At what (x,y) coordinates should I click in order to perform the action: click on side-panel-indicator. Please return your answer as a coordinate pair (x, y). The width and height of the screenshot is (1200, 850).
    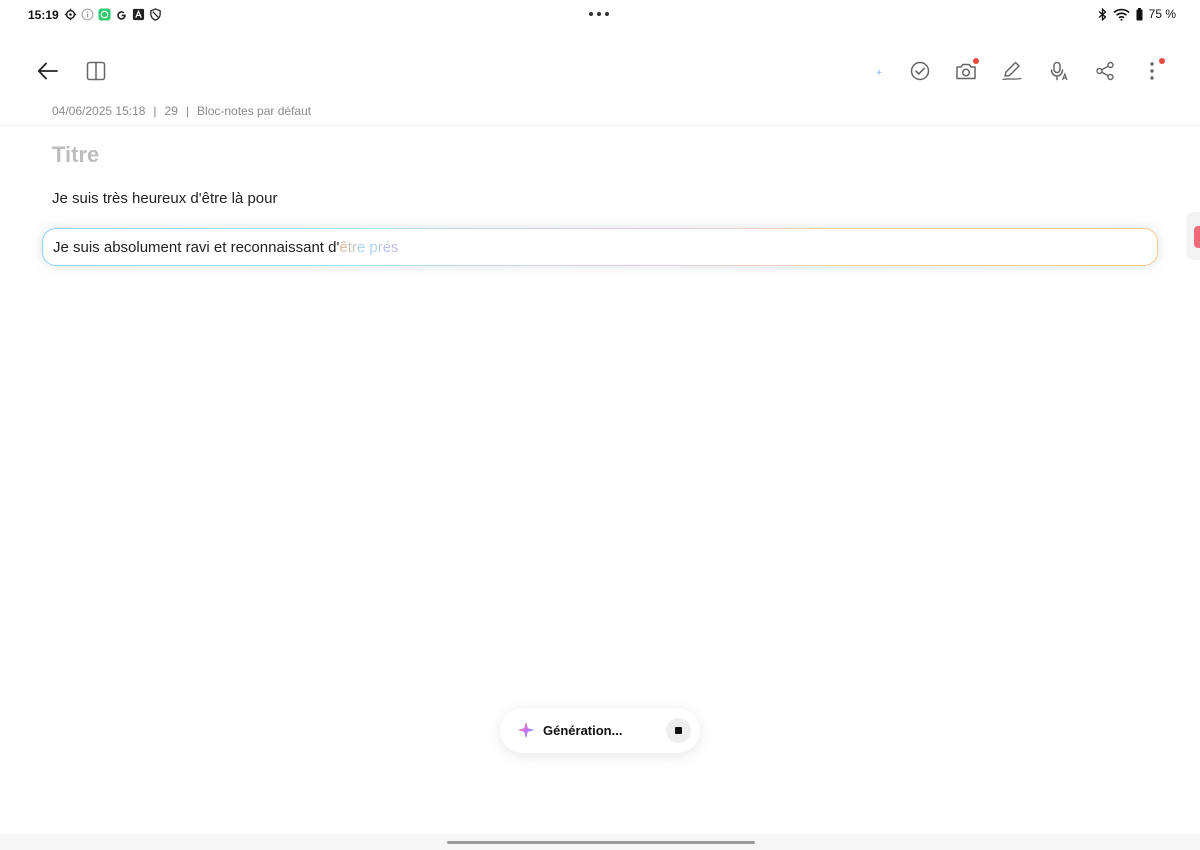
    Looking at the image, I should click on (1197, 237).